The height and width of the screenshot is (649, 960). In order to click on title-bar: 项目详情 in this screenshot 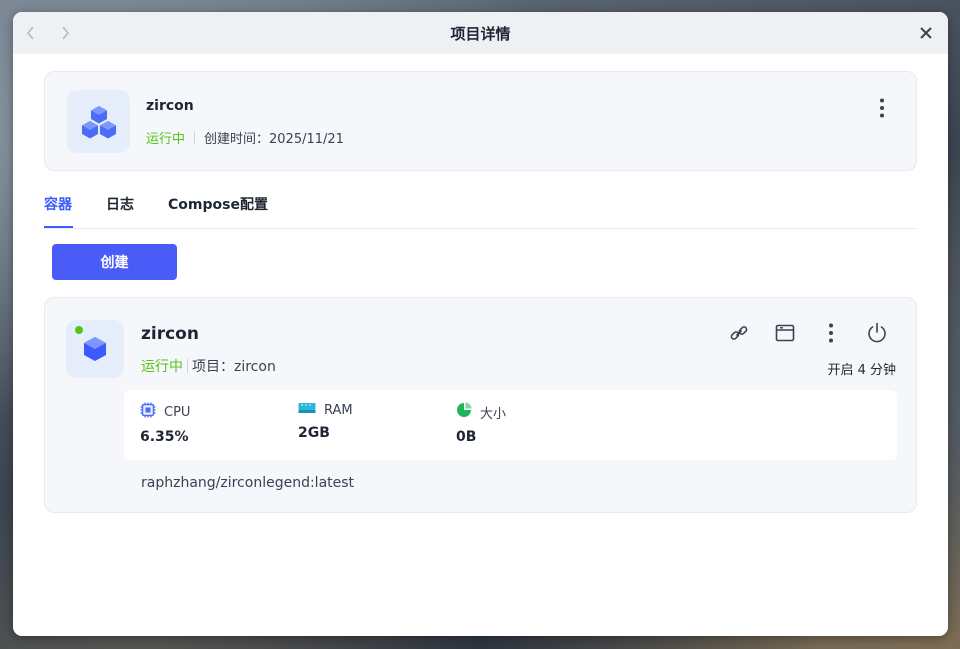, I will do `click(480, 33)`.